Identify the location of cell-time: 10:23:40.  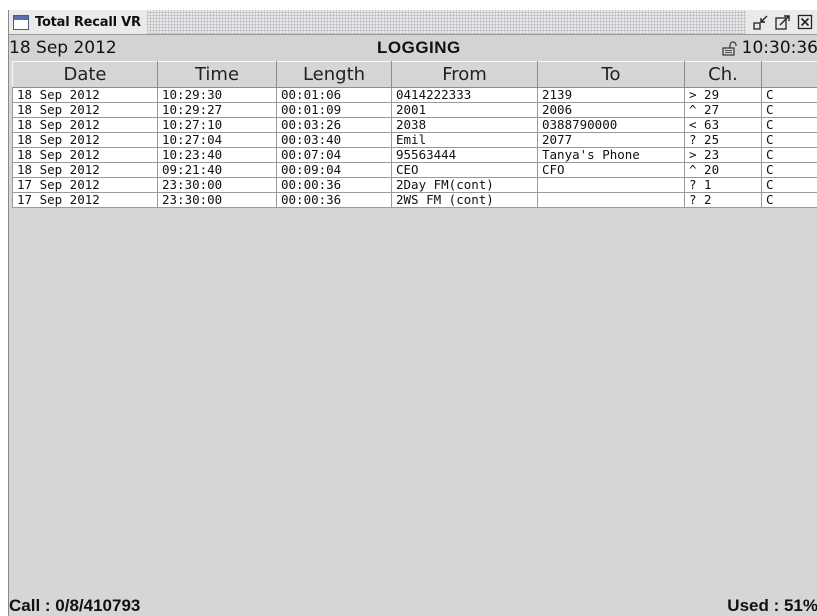
(217, 155).